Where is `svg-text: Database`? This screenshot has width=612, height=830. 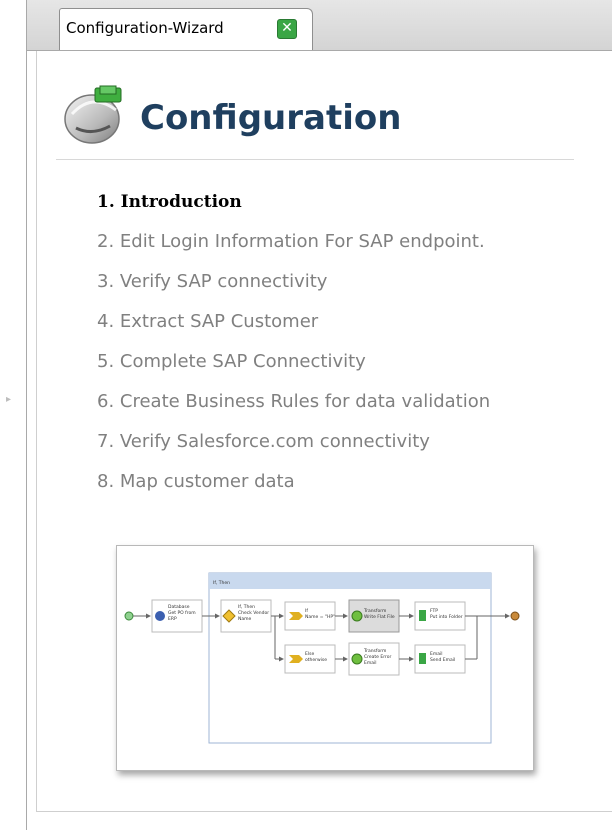
svg-text: Database is located at coordinates (179, 607).